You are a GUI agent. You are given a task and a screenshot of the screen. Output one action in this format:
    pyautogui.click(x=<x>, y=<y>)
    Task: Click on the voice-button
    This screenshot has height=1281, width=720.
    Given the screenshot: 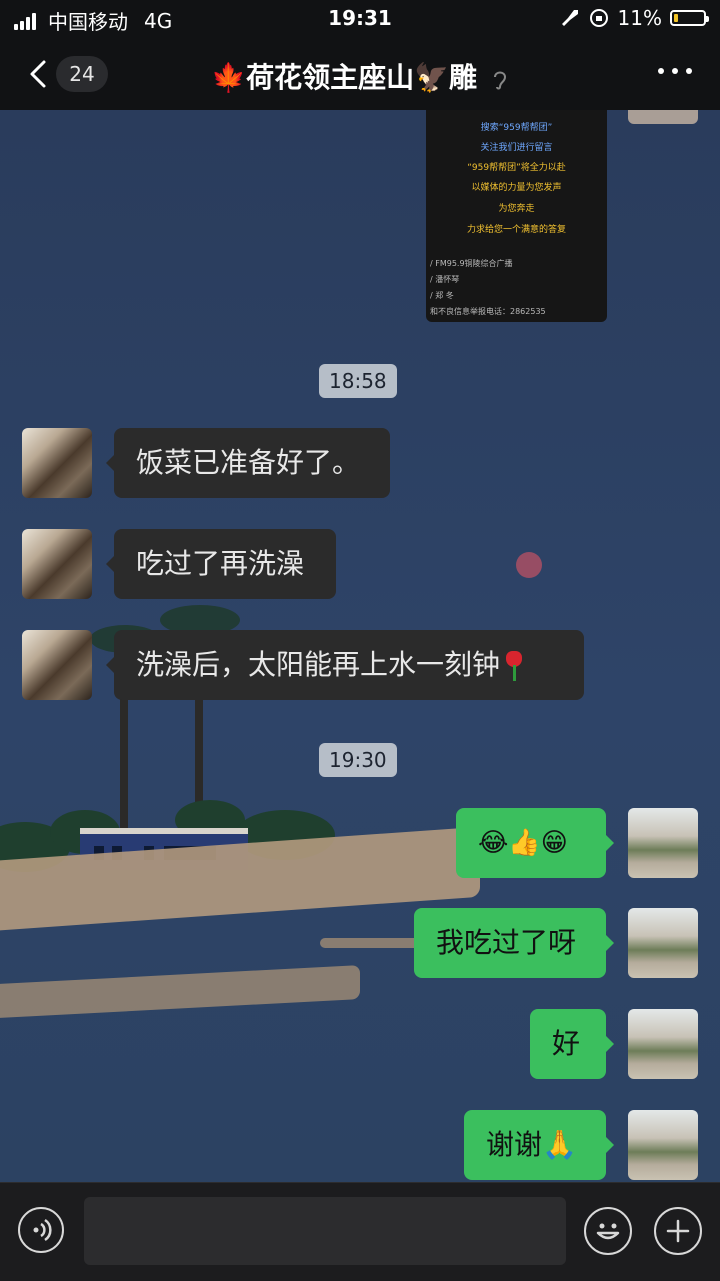 What is the action you would take?
    pyautogui.click(x=41, y=1230)
    